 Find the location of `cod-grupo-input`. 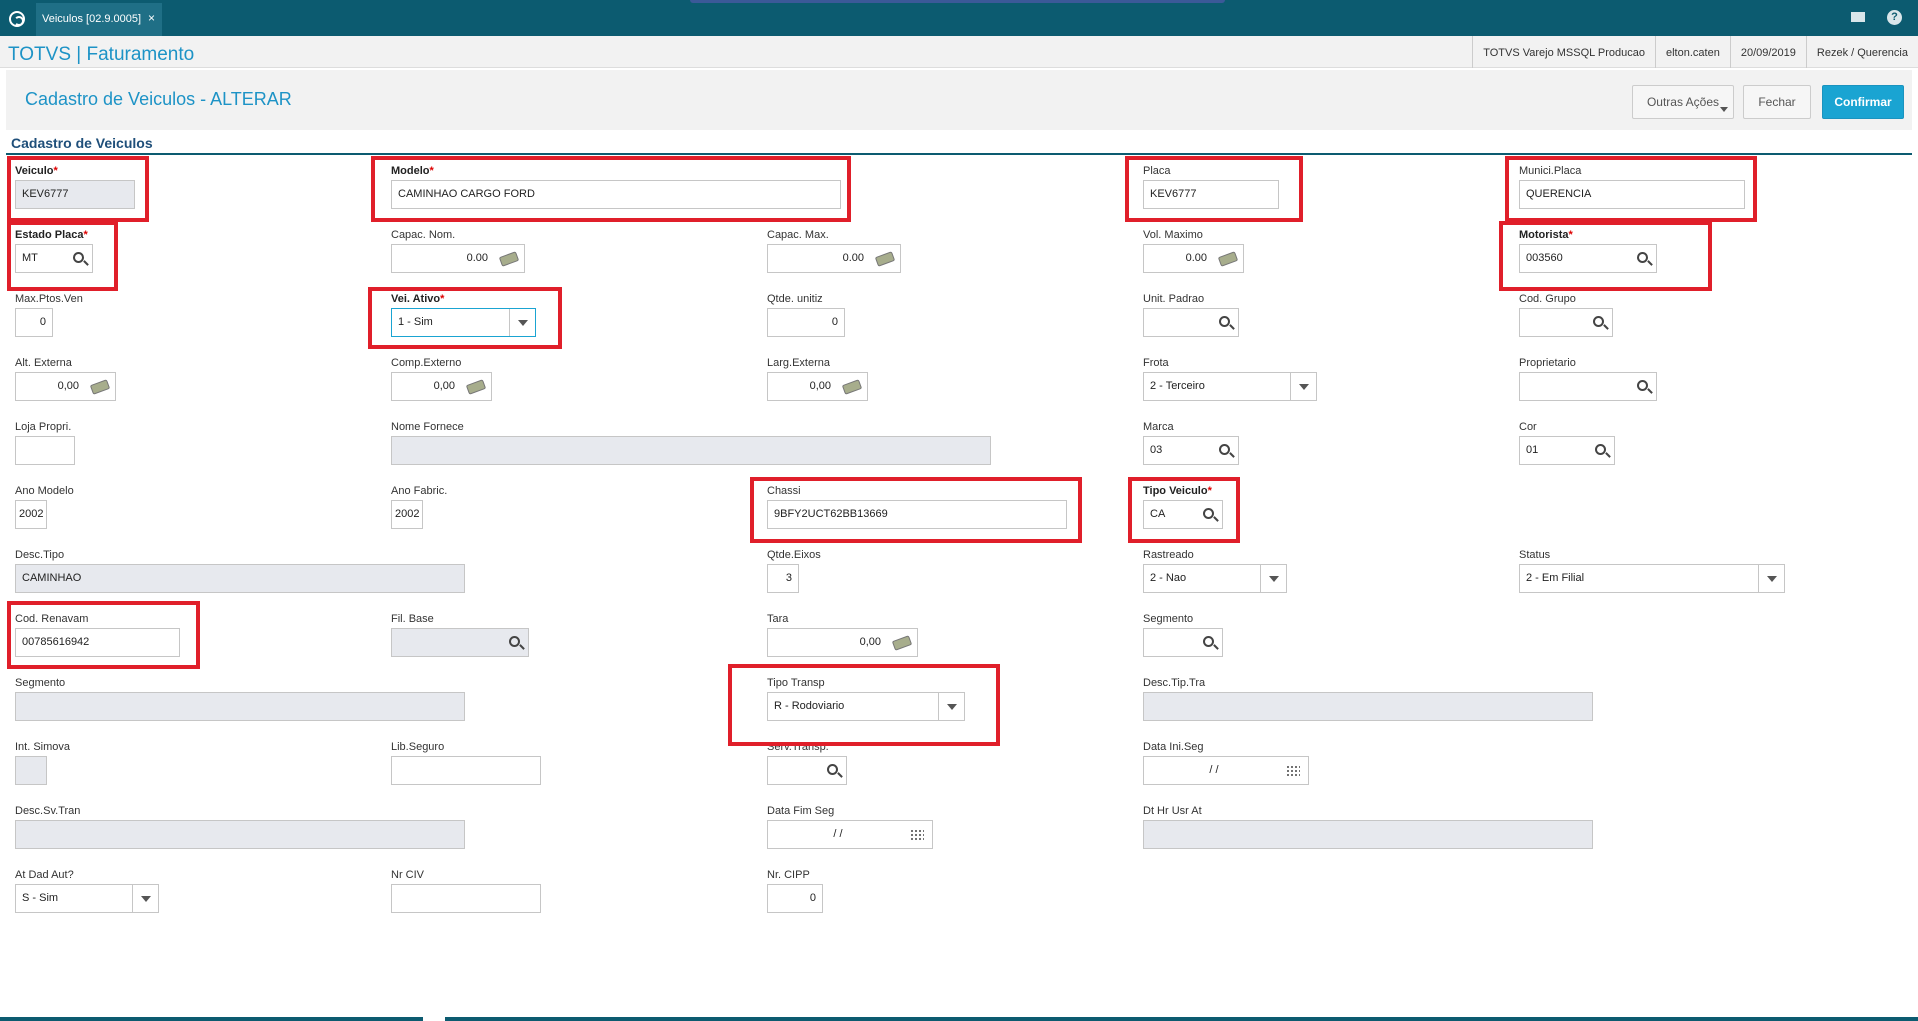

cod-grupo-input is located at coordinates (1566, 322).